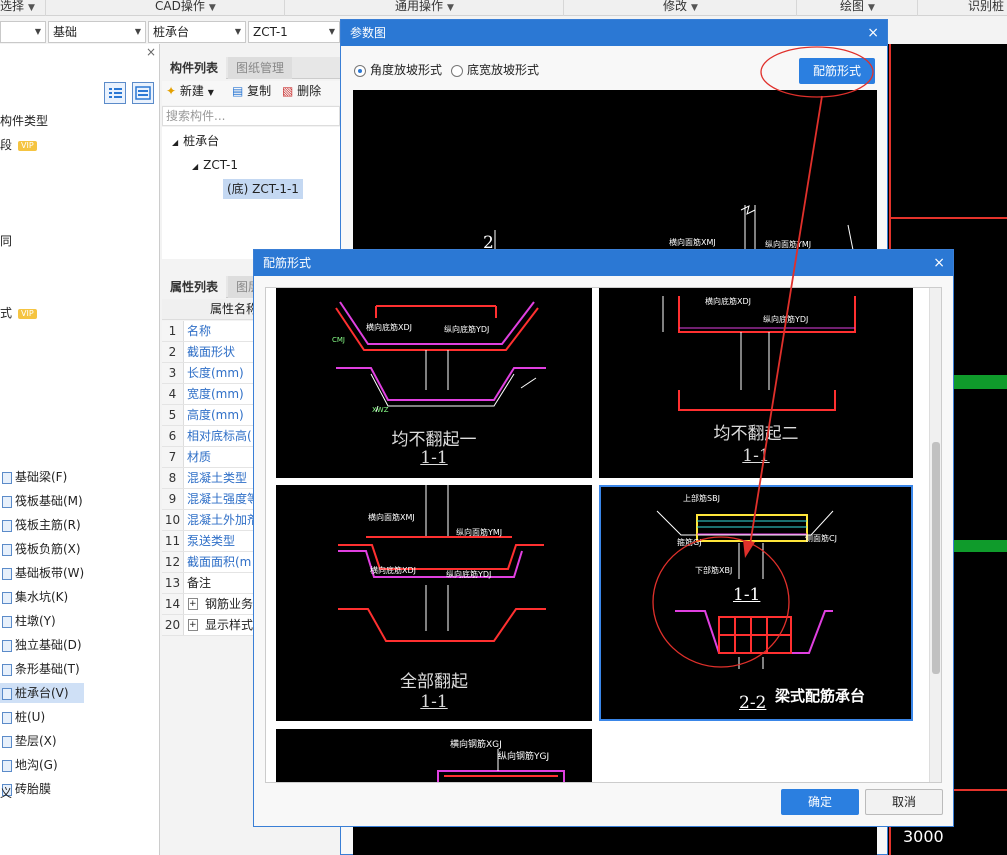  What do you see at coordinates (18, 145) in the screenshot?
I see `tree-item-segment: 段 VIP` at bounding box center [18, 145].